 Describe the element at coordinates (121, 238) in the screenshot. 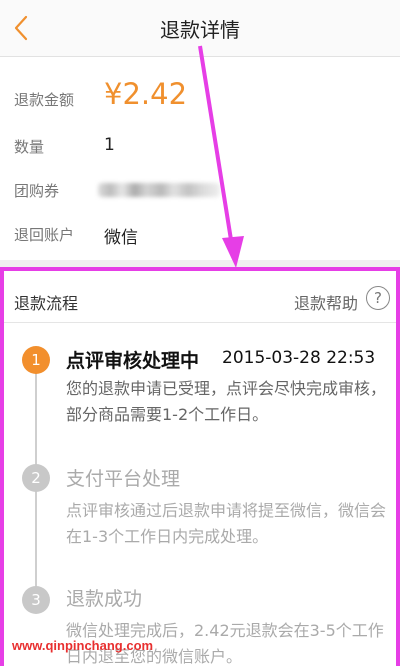

I see `account-value: 微信` at that location.